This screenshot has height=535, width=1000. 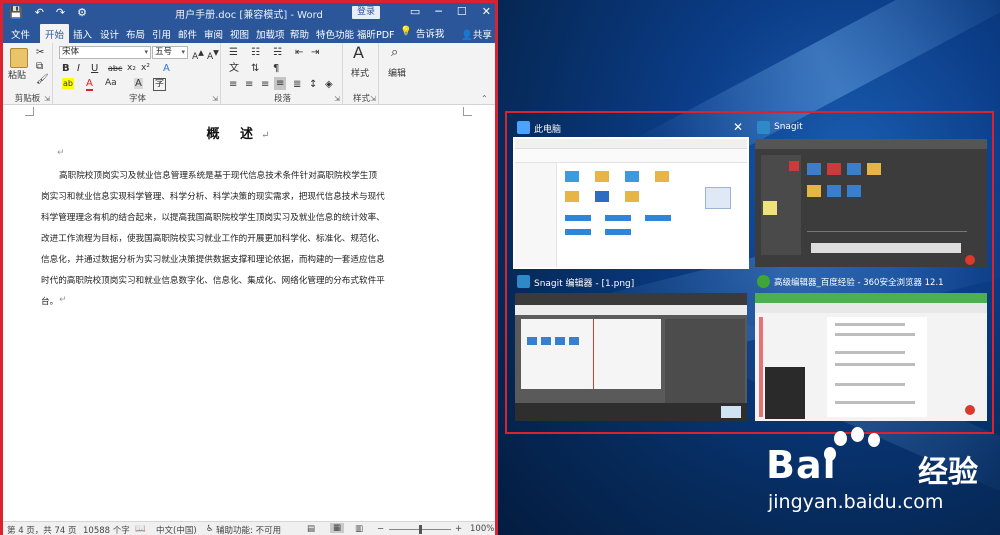 I want to click on strikethrough-icon: abc, so click(x=115, y=68).